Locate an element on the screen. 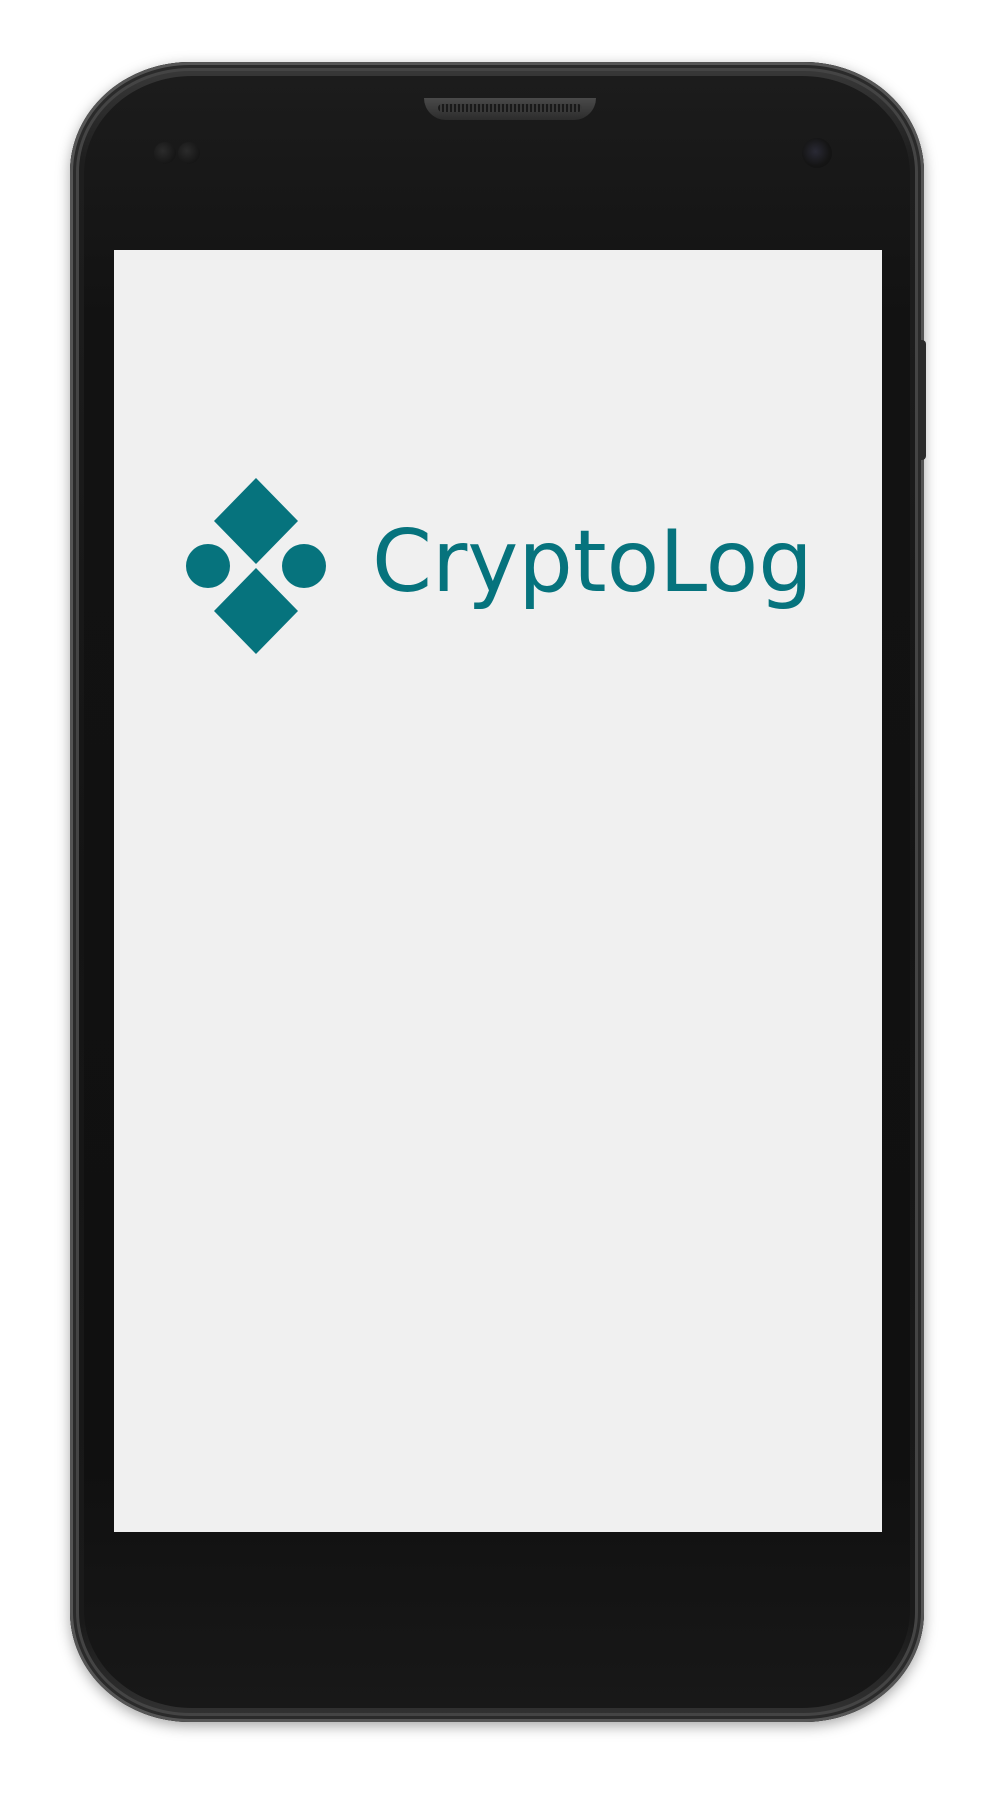 This screenshot has width=995, height=1794. logo-right-circle is located at coordinates (304, 566).